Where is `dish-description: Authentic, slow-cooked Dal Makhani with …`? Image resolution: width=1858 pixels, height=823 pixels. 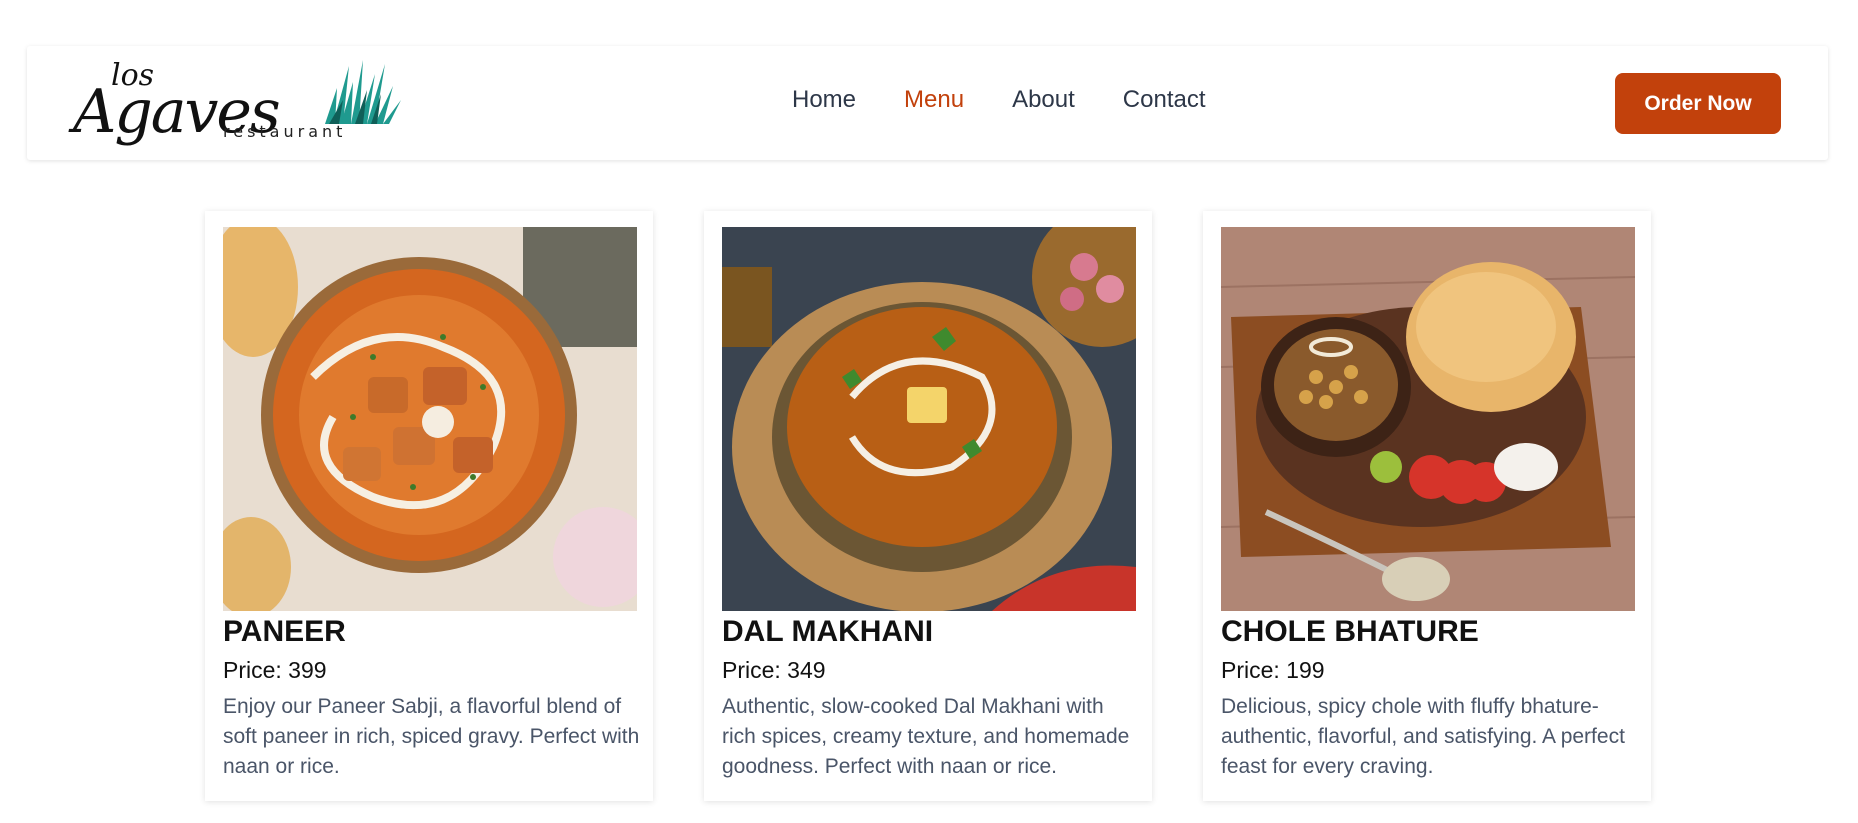
dish-description: Authentic, slow-cooked Dal Makhani with … is located at coordinates (926, 736).